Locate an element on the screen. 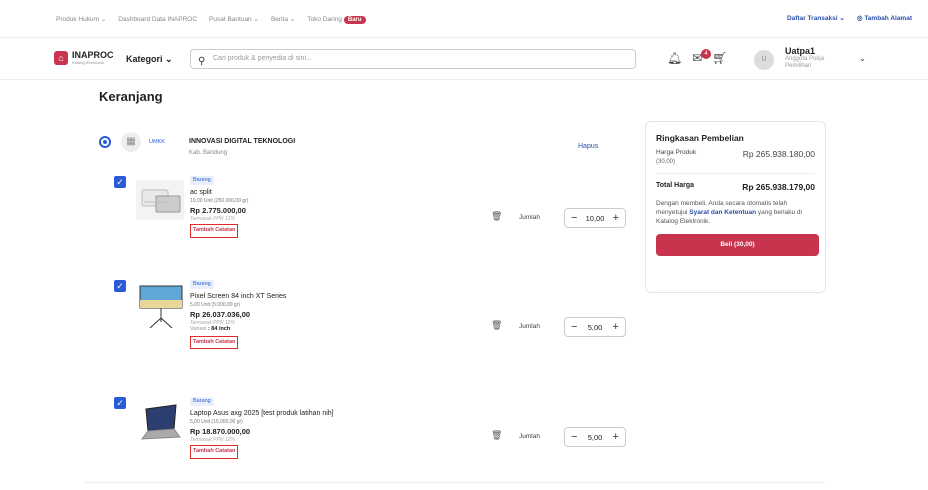  link-dashboard: Dashboard Data INAPROC is located at coordinates (157, 19).